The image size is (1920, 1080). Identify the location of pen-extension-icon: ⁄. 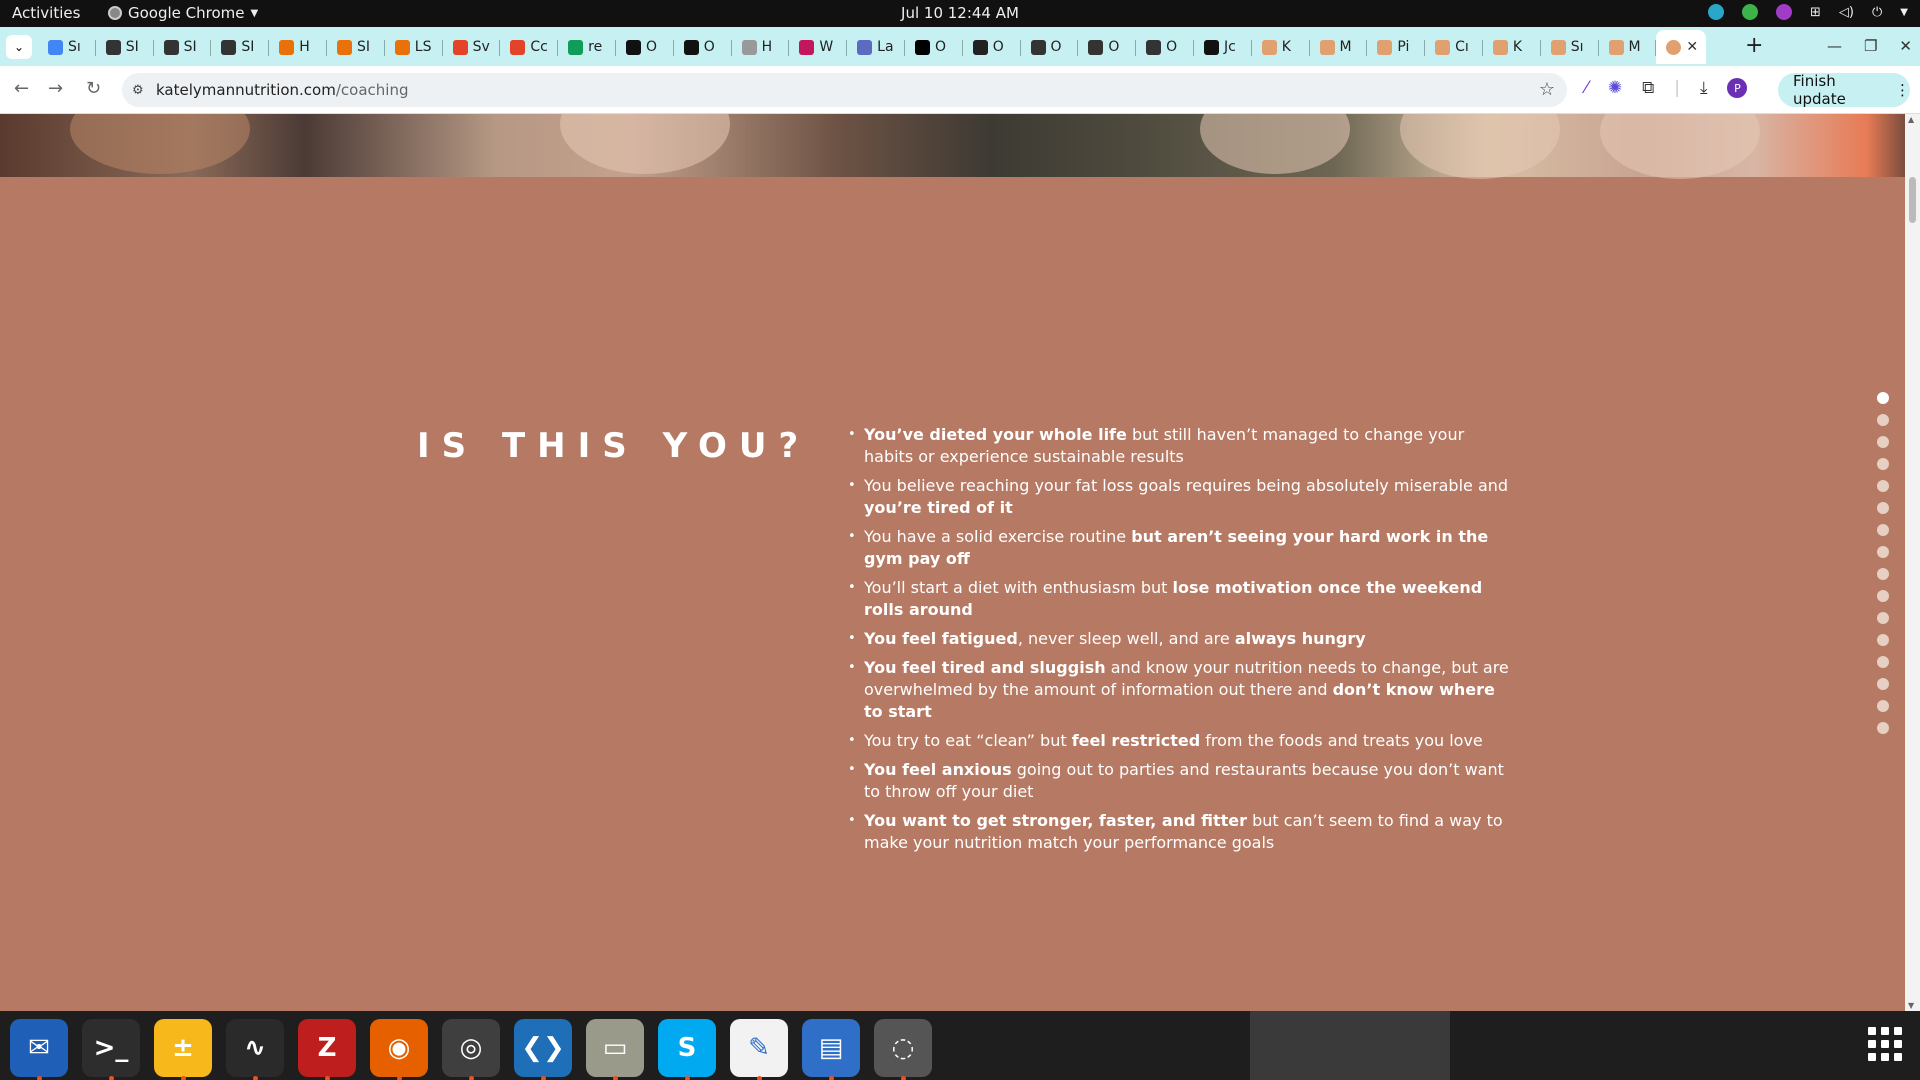
(1586, 88).